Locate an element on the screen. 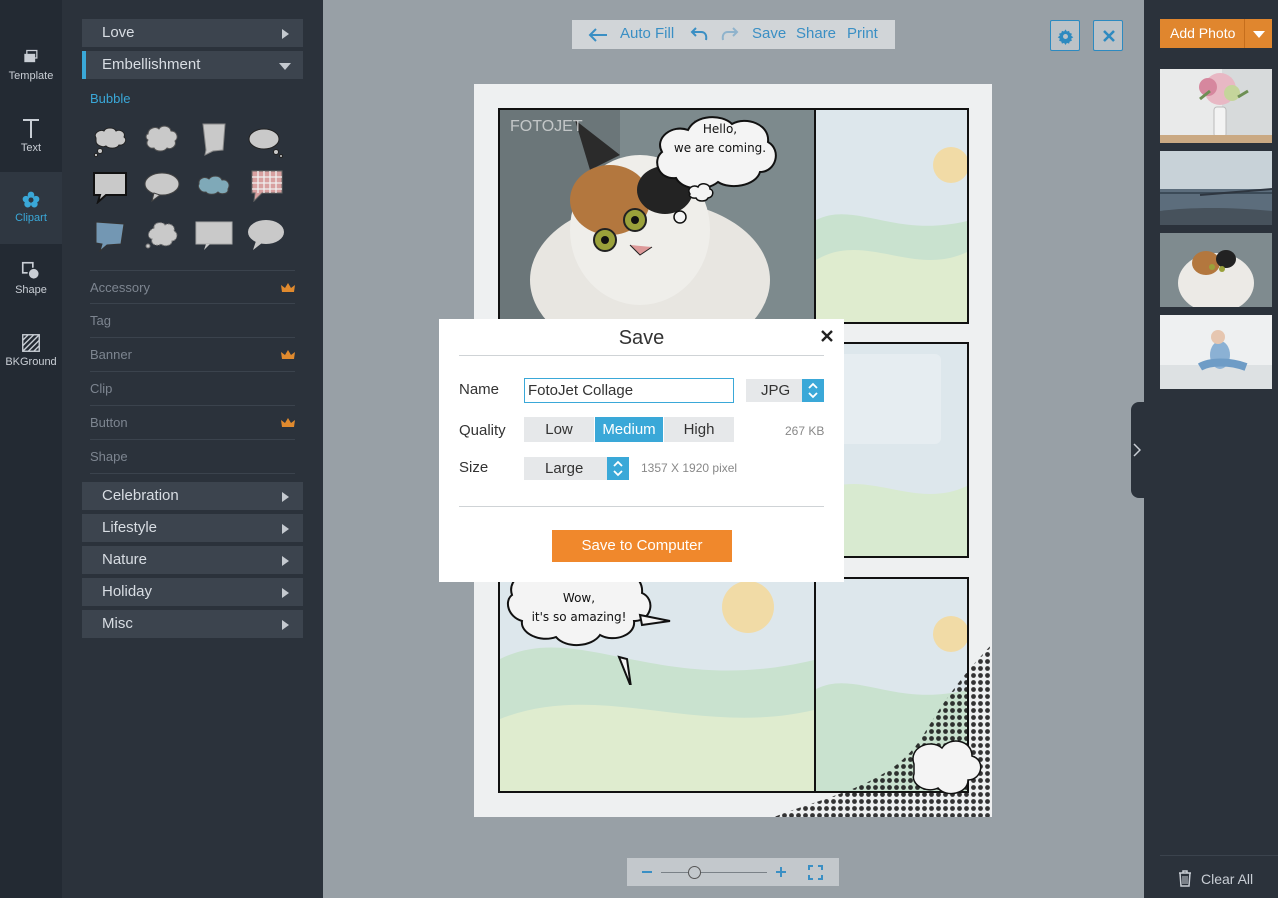 This screenshot has width=1278, height=898. category-label: Misc is located at coordinates (117, 623).